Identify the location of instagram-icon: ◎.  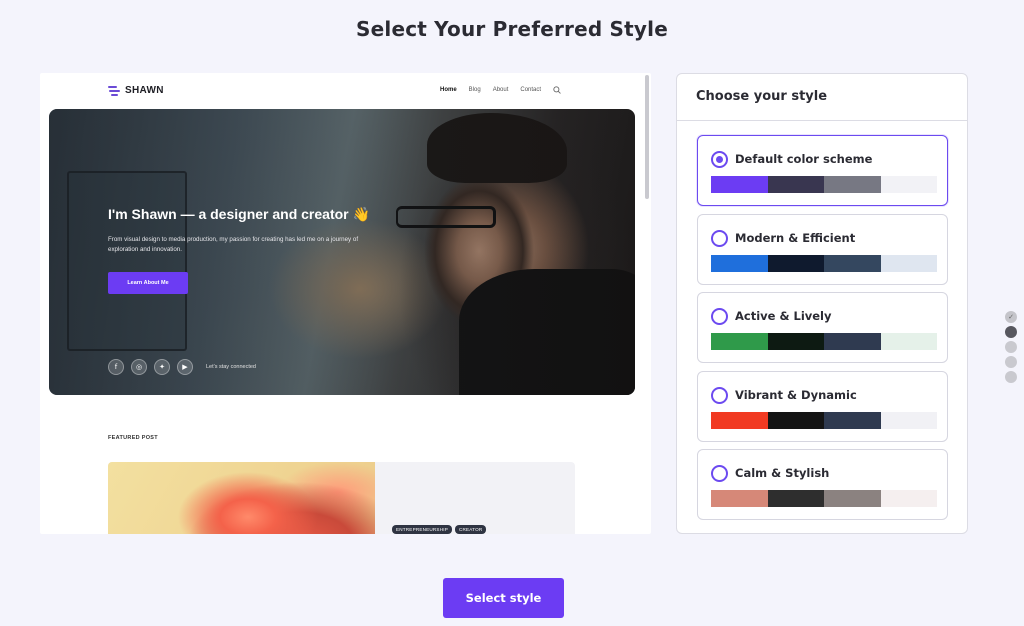
(139, 367).